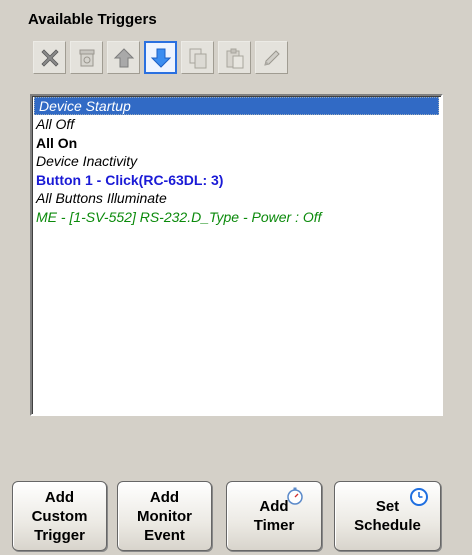 The height and width of the screenshot is (555, 472). Describe the element at coordinates (236, 106) in the screenshot. I see `list-item: Device Startup` at that location.